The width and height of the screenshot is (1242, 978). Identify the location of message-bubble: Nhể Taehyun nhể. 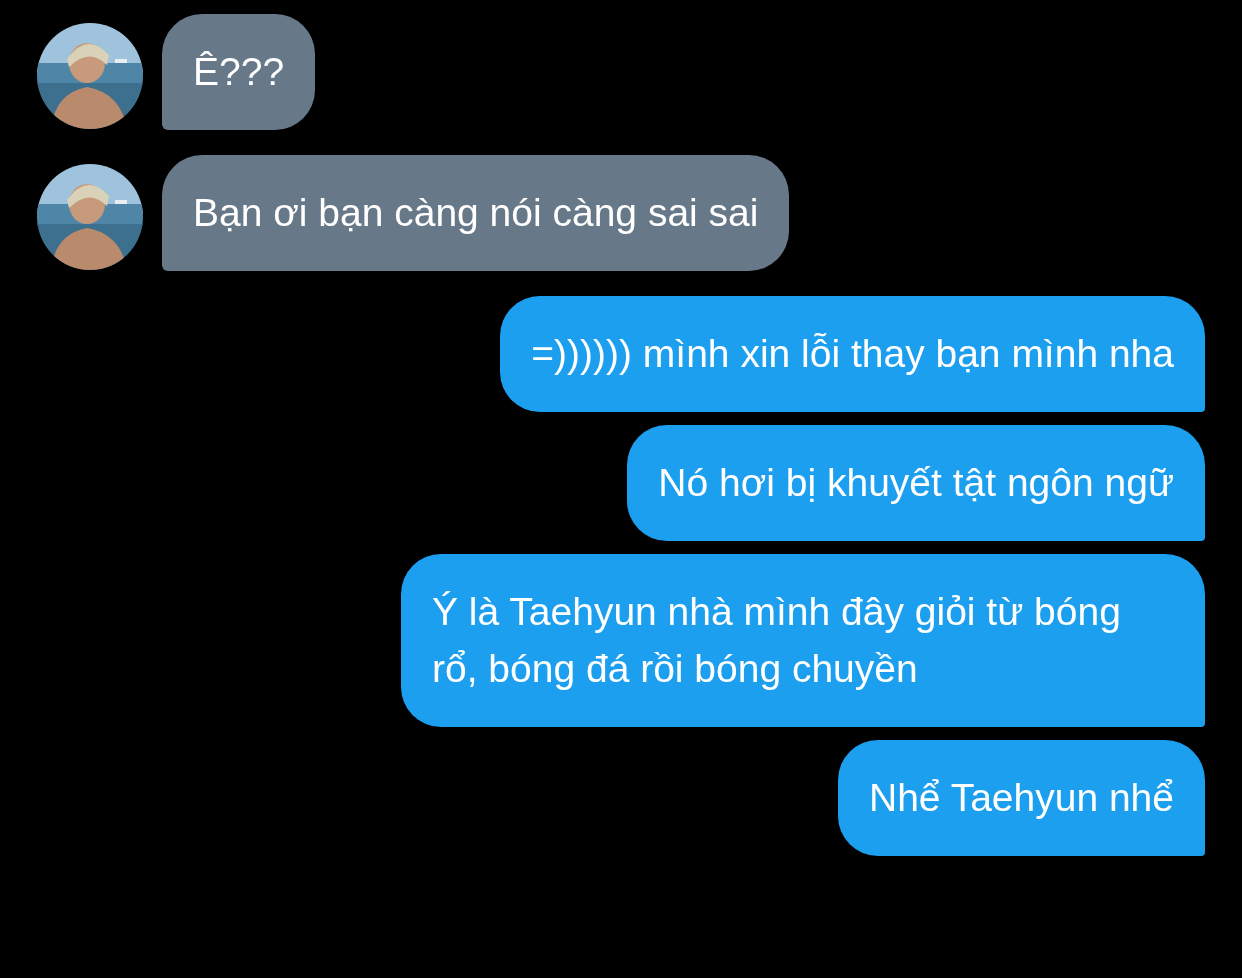
(1021, 798).